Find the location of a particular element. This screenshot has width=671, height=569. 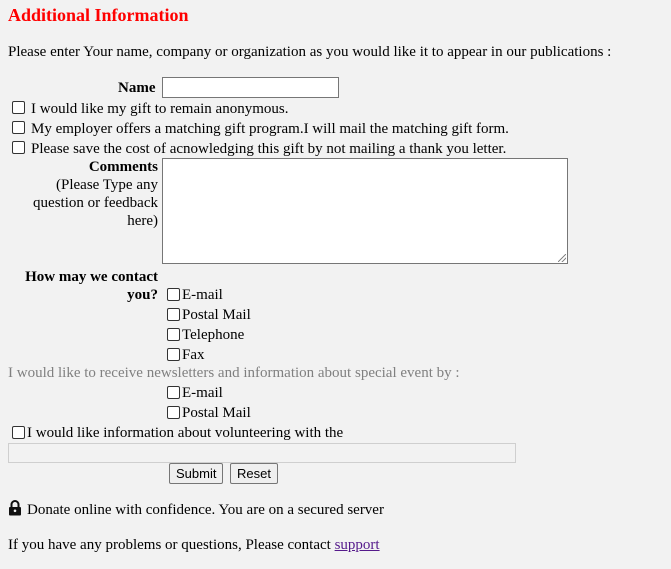

contact-postal-checkbox is located at coordinates (173, 314).